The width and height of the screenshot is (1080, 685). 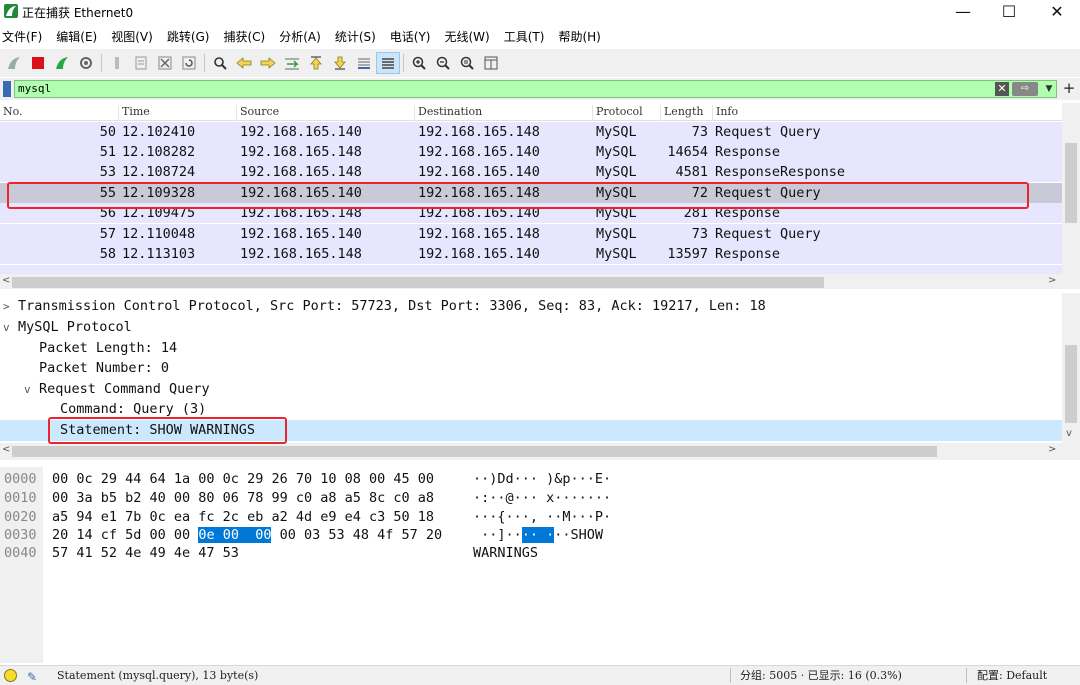 I want to click on zoom-in-icon, so click(x=419, y=63).